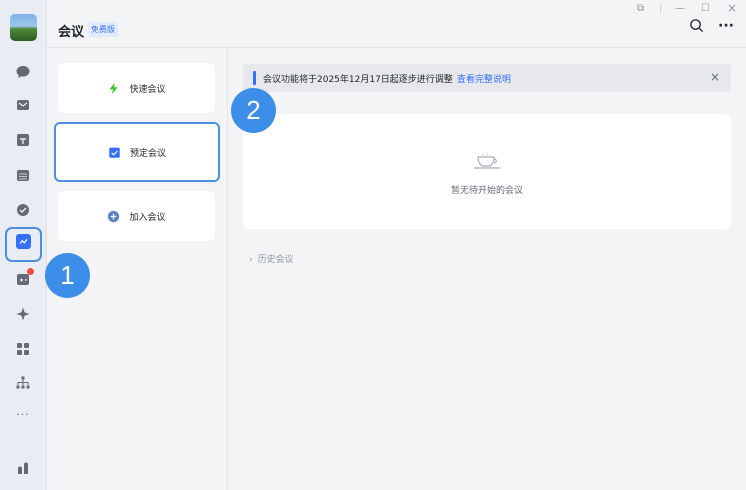 The height and width of the screenshot is (490, 746). What do you see at coordinates (23, 314) in the screenshot?
I see `ai-sparkle-icon` at bounding box center [23, 314].